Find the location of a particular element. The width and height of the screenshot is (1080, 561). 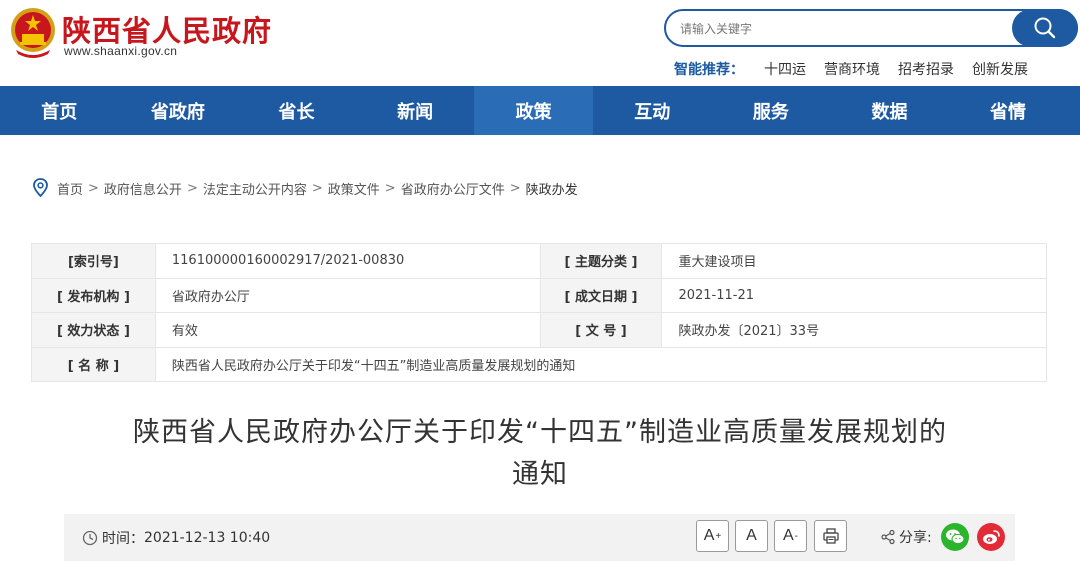

search-box is located at coordinates (871, 28).